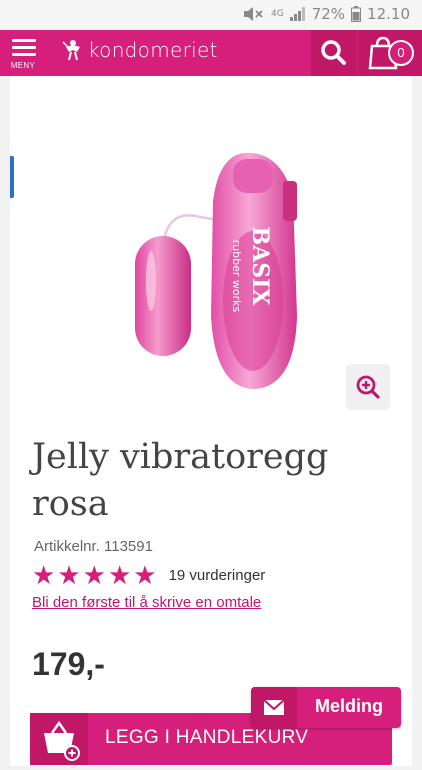 The height and width of the screenshot is (770, 422). What do you see at coordinates (401, 53) in the screenshot?
I see `cart-count-badge: 0` at bounding box center [401, 53].